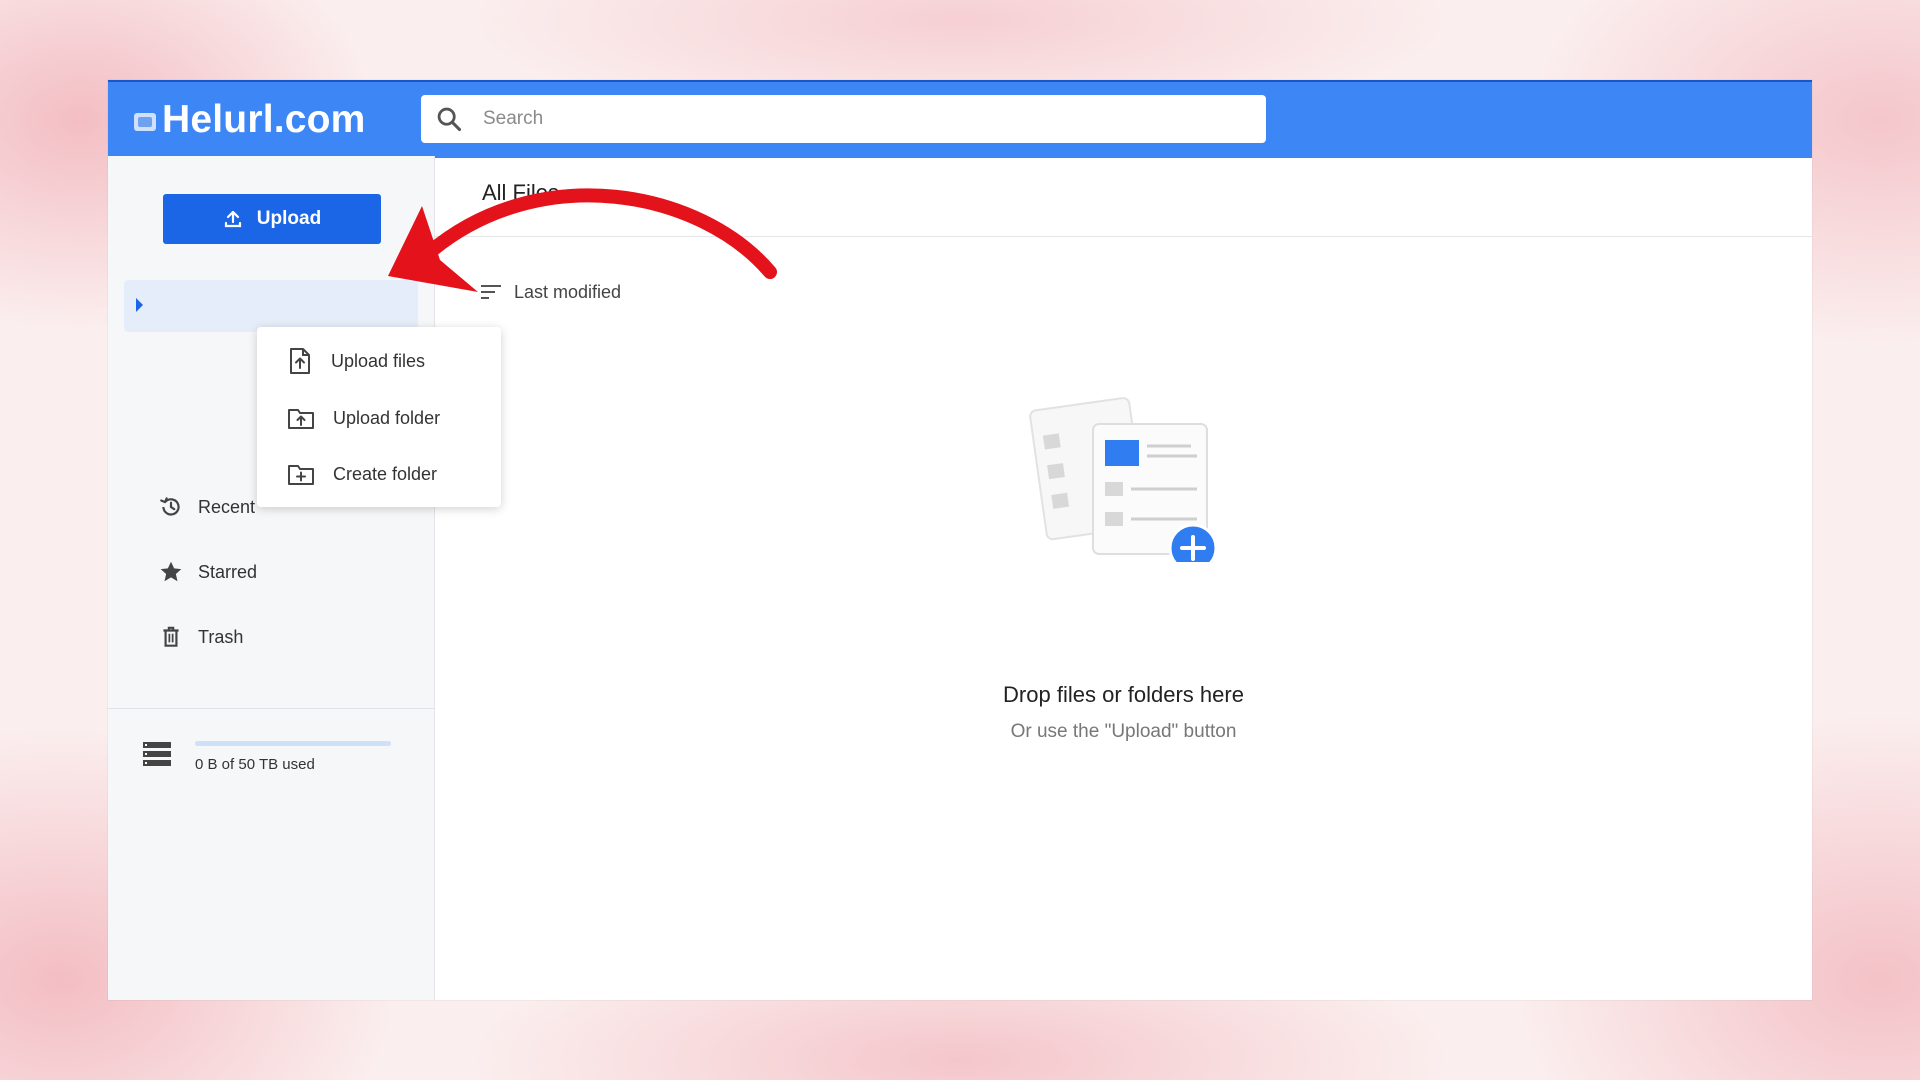 The image size is (1920, 1080). What do you see at coordinates (271, 708) in the screenshot?
I see `sidebar-divider` at bounding box center [271, 708].